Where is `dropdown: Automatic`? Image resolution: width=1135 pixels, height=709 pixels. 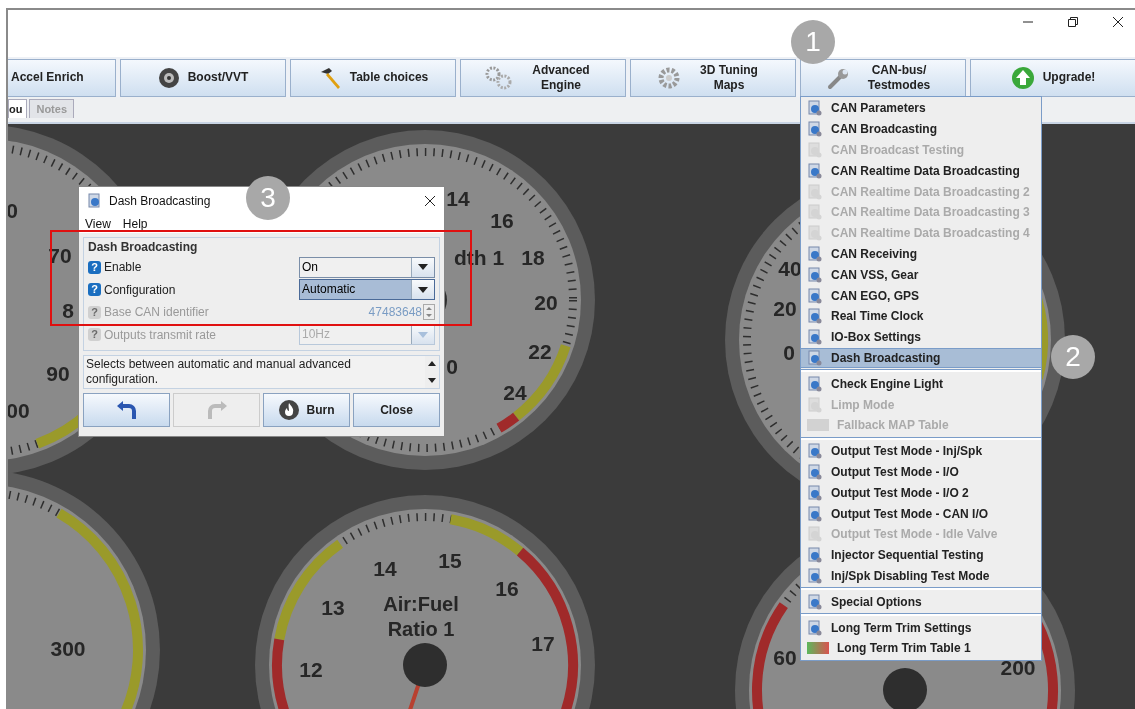
dropdown: Automatic is located at coordinates (367, 290).